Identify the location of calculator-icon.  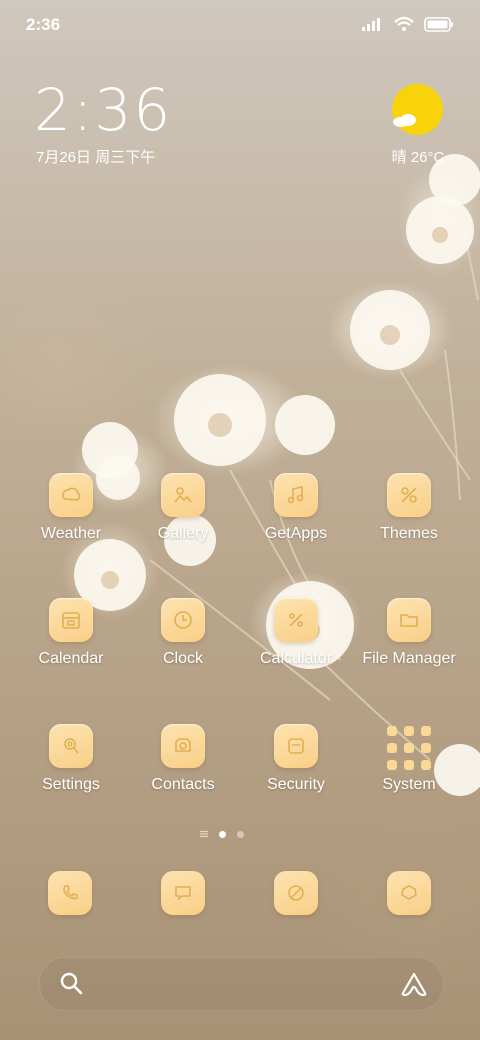
(296, 620).